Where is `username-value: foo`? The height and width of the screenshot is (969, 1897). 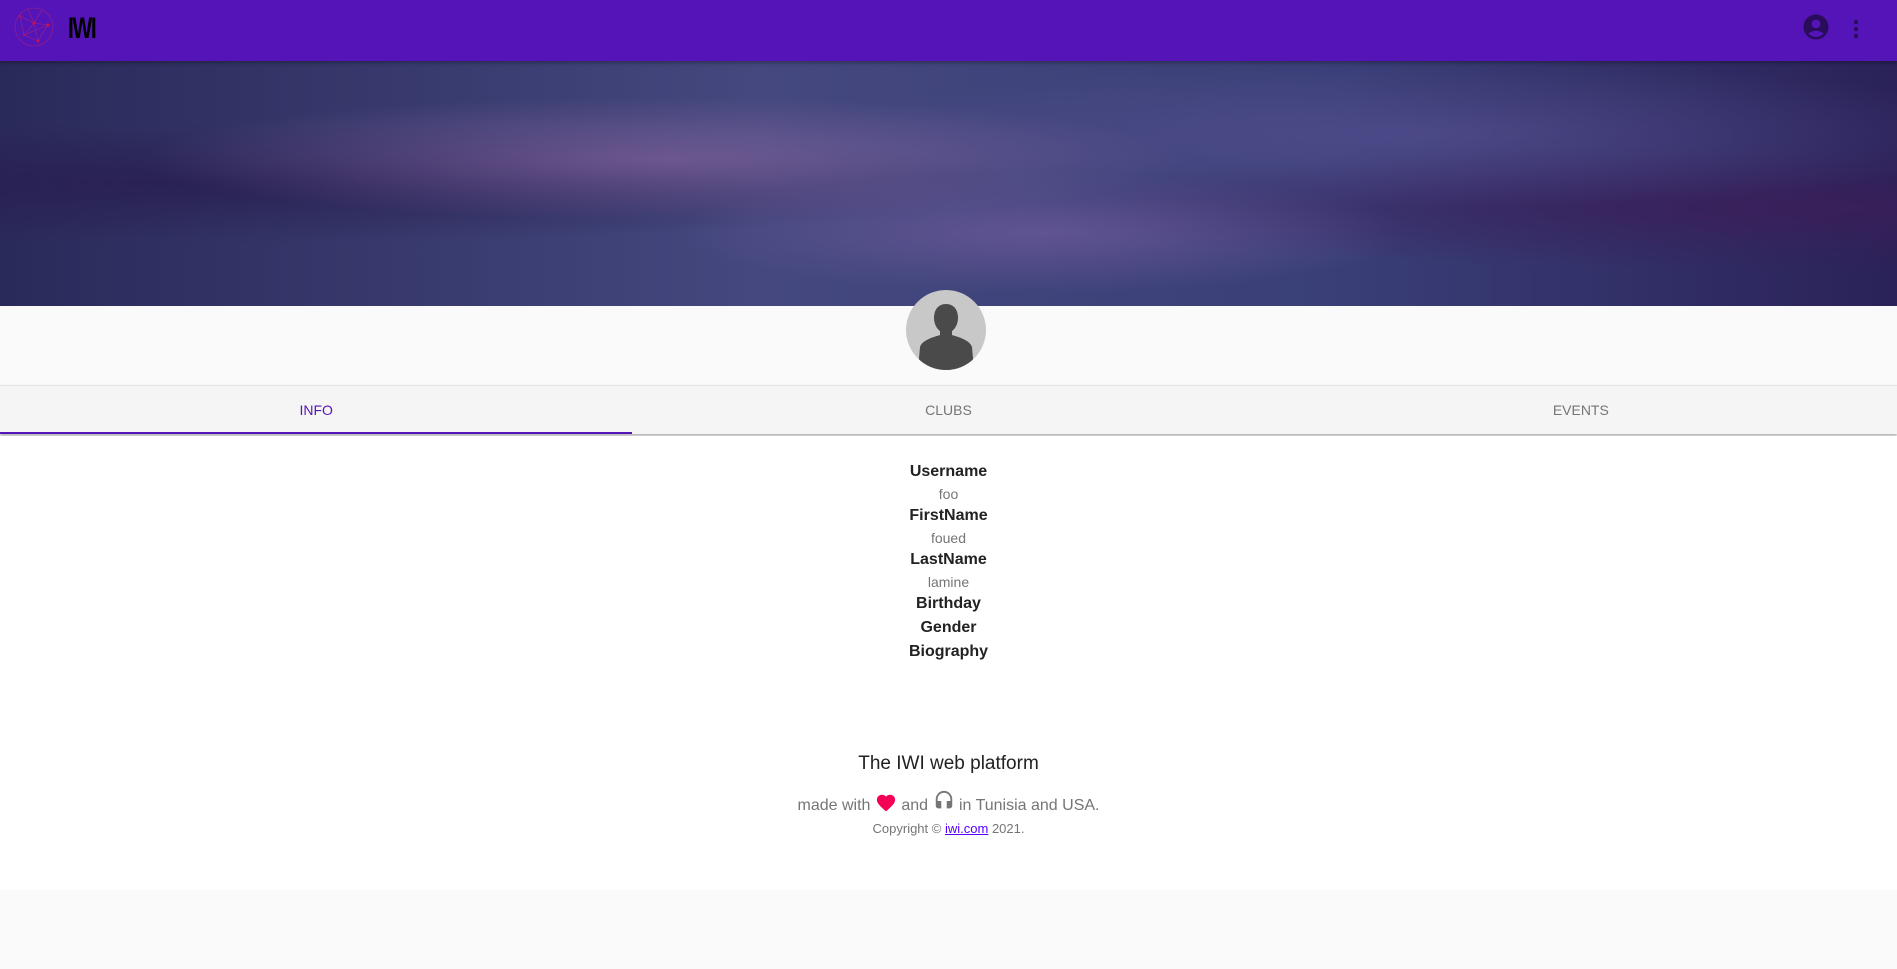
username-value: foo is located at coordinates (948, 494).